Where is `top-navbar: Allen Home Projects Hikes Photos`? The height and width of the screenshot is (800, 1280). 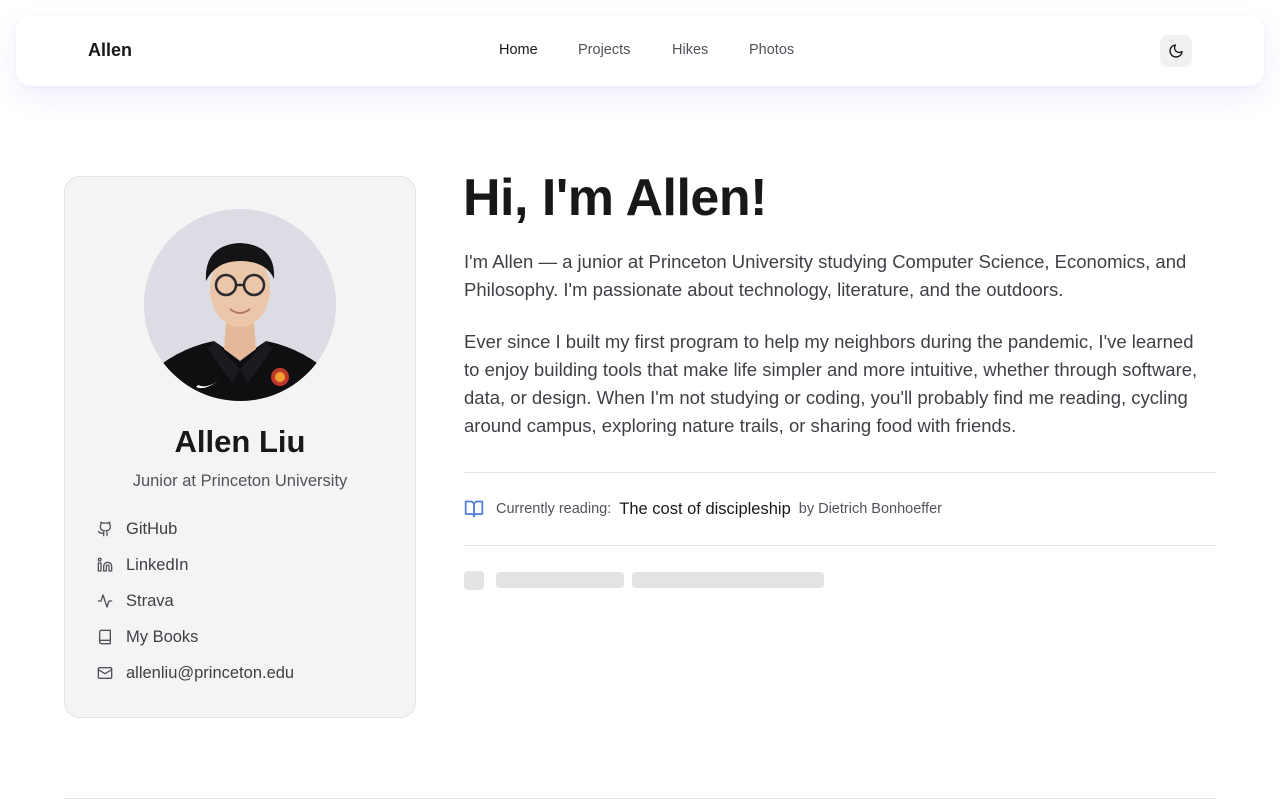
top-navbar: Allen Home Projects Hikes Photos is located at coordinates (640, 51).